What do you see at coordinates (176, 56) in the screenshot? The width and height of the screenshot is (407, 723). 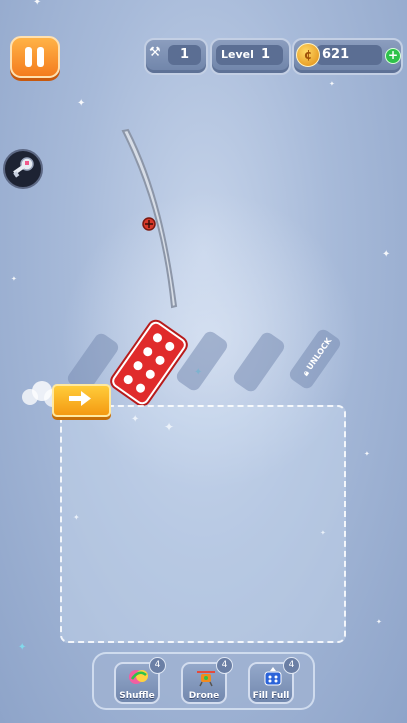 I see `moves-counter: ⚒ 1` at bounding box center [176, 56].